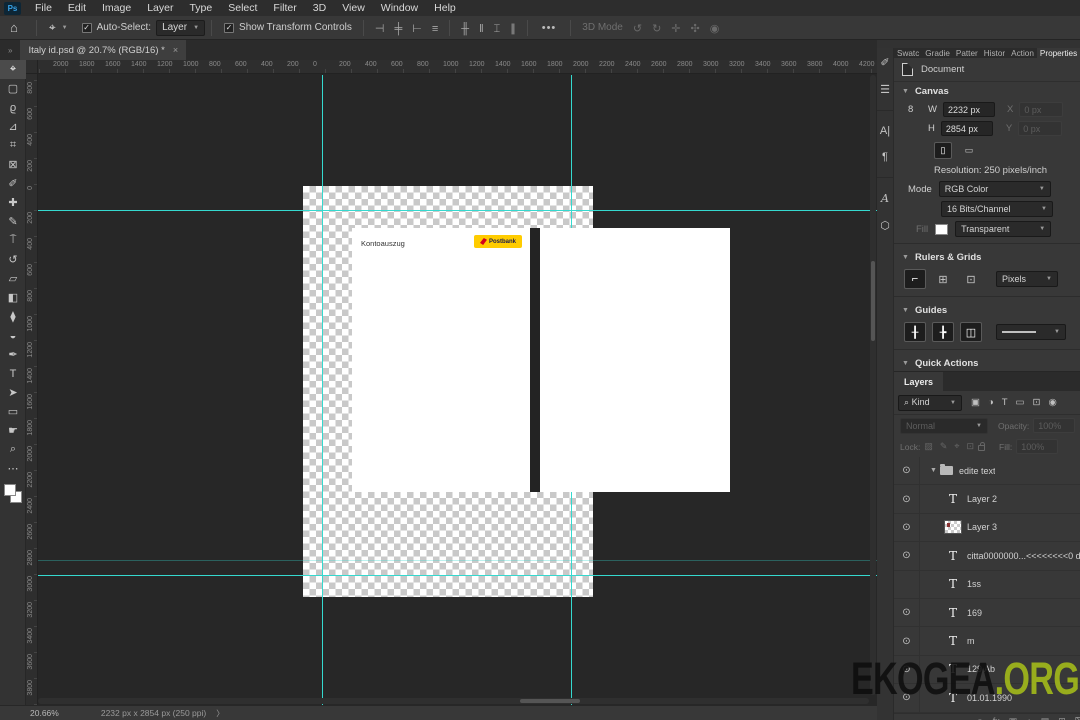 The height and width of the screenshot is (720, 1080). Describe the element at coordinates (353, 8) in the screenshot. I see `menu-item-view: View` at that location.